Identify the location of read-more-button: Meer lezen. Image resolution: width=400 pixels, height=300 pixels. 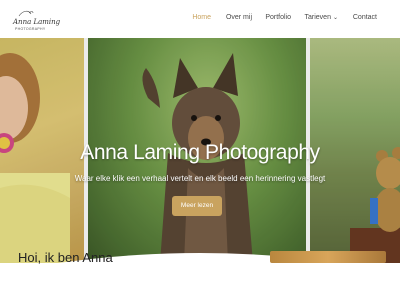
(197, 206).